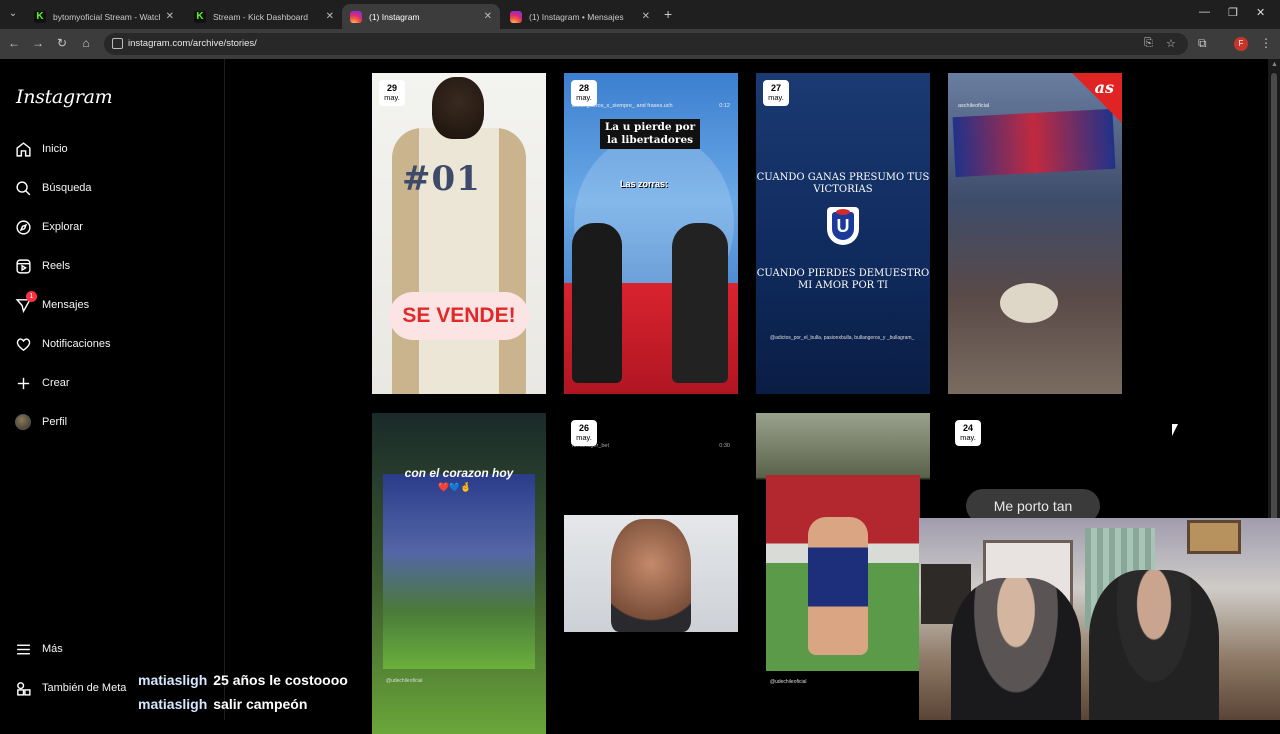 The width and height of the screenshot is (1280, 734). What do you see at coordinates (459, 573) in the screenshot?
I see `story-thumbnail: con el corazon hoy ❤️💙🤞 @udechileoficial` at bounding box center [459, 573].